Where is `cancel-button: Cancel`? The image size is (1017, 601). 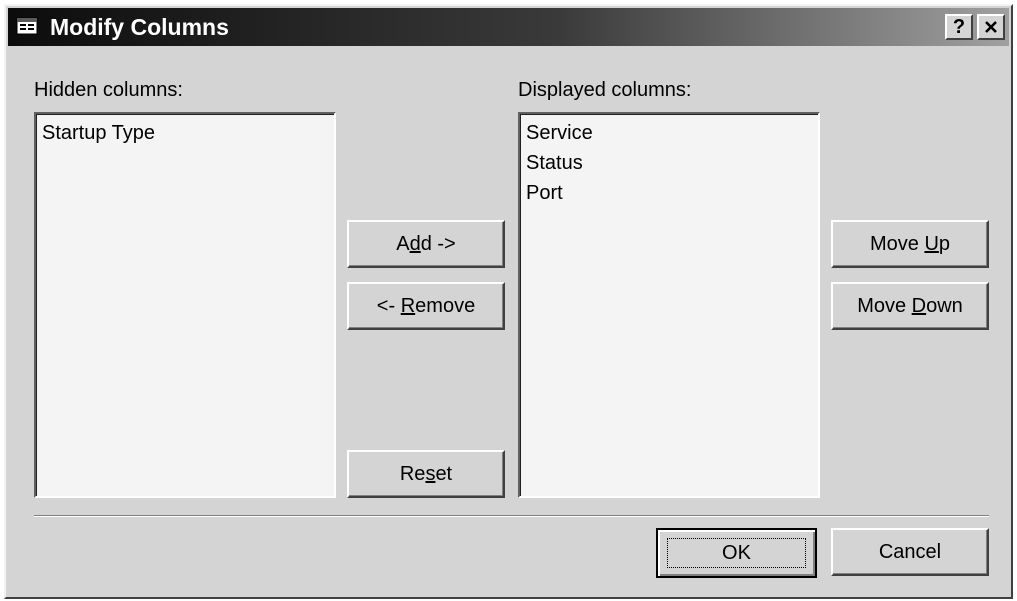
cancel-button: Cancel is located at coordinates (910, 552).